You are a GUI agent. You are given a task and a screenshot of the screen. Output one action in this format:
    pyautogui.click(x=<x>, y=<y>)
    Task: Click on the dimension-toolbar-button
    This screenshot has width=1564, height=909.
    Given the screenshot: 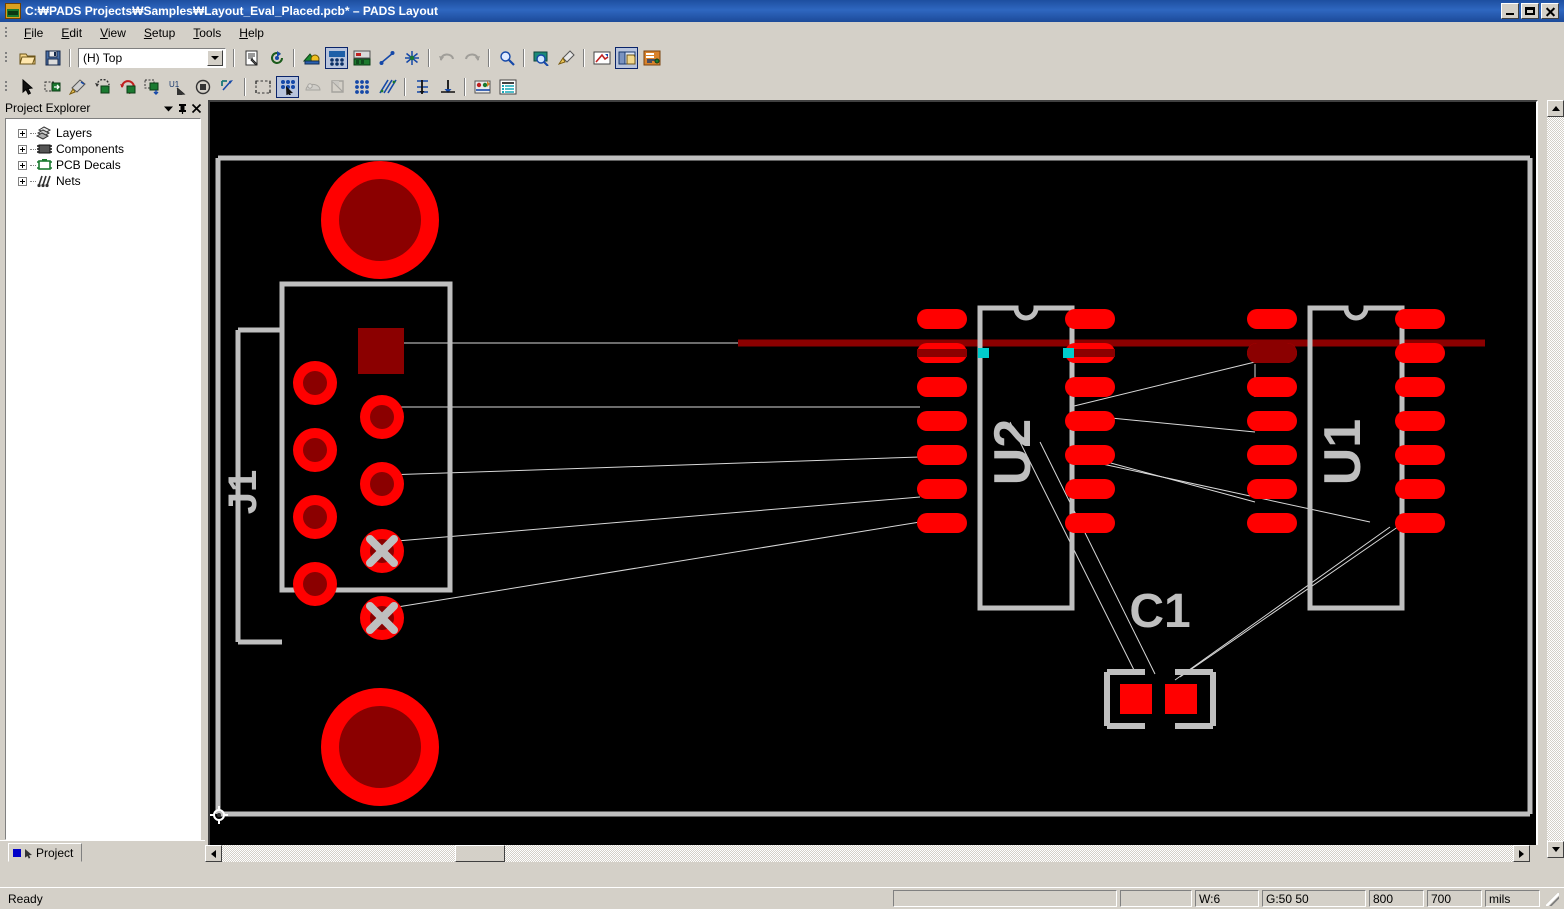 What is the action you would take?
    pyautogui.click(x=411, y=58)
    